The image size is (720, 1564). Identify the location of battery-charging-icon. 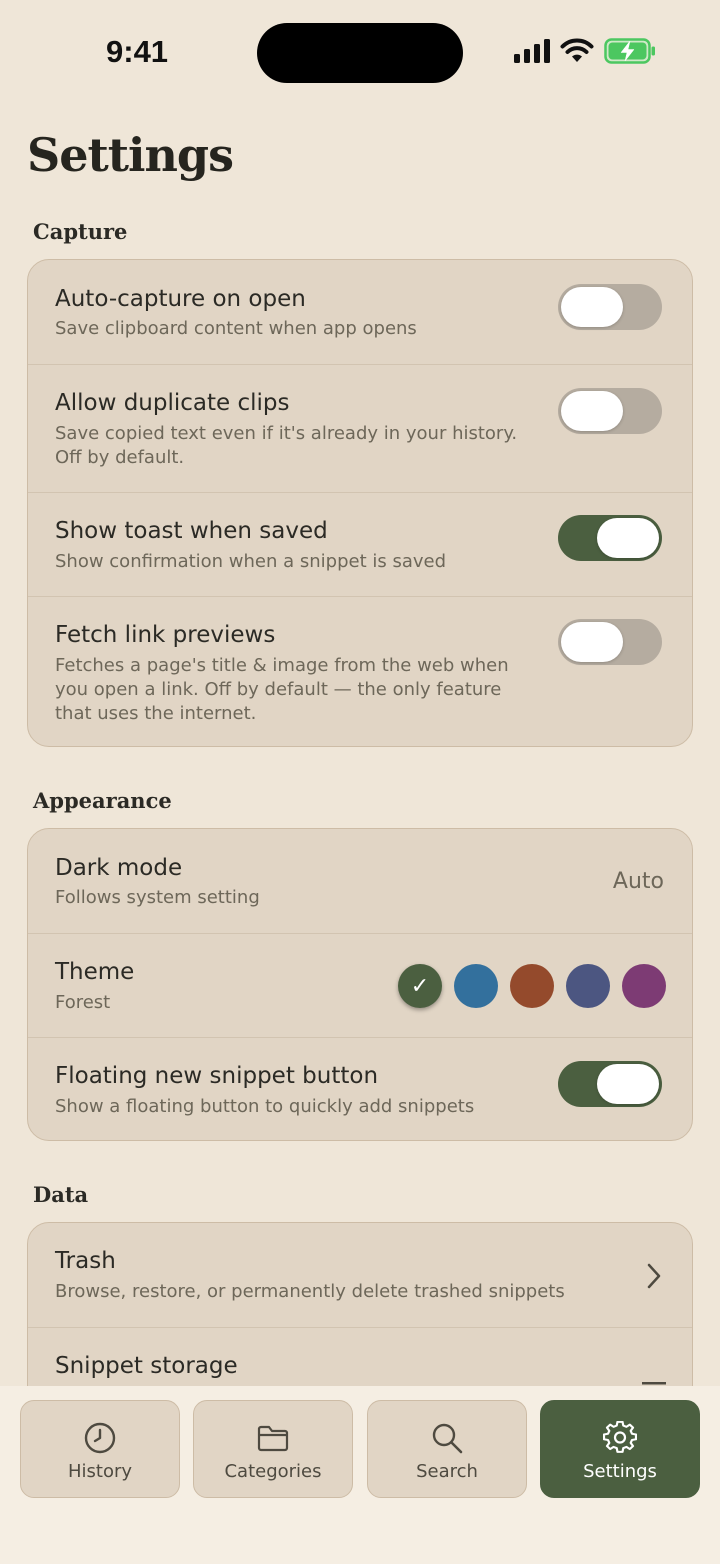
(629, 51).